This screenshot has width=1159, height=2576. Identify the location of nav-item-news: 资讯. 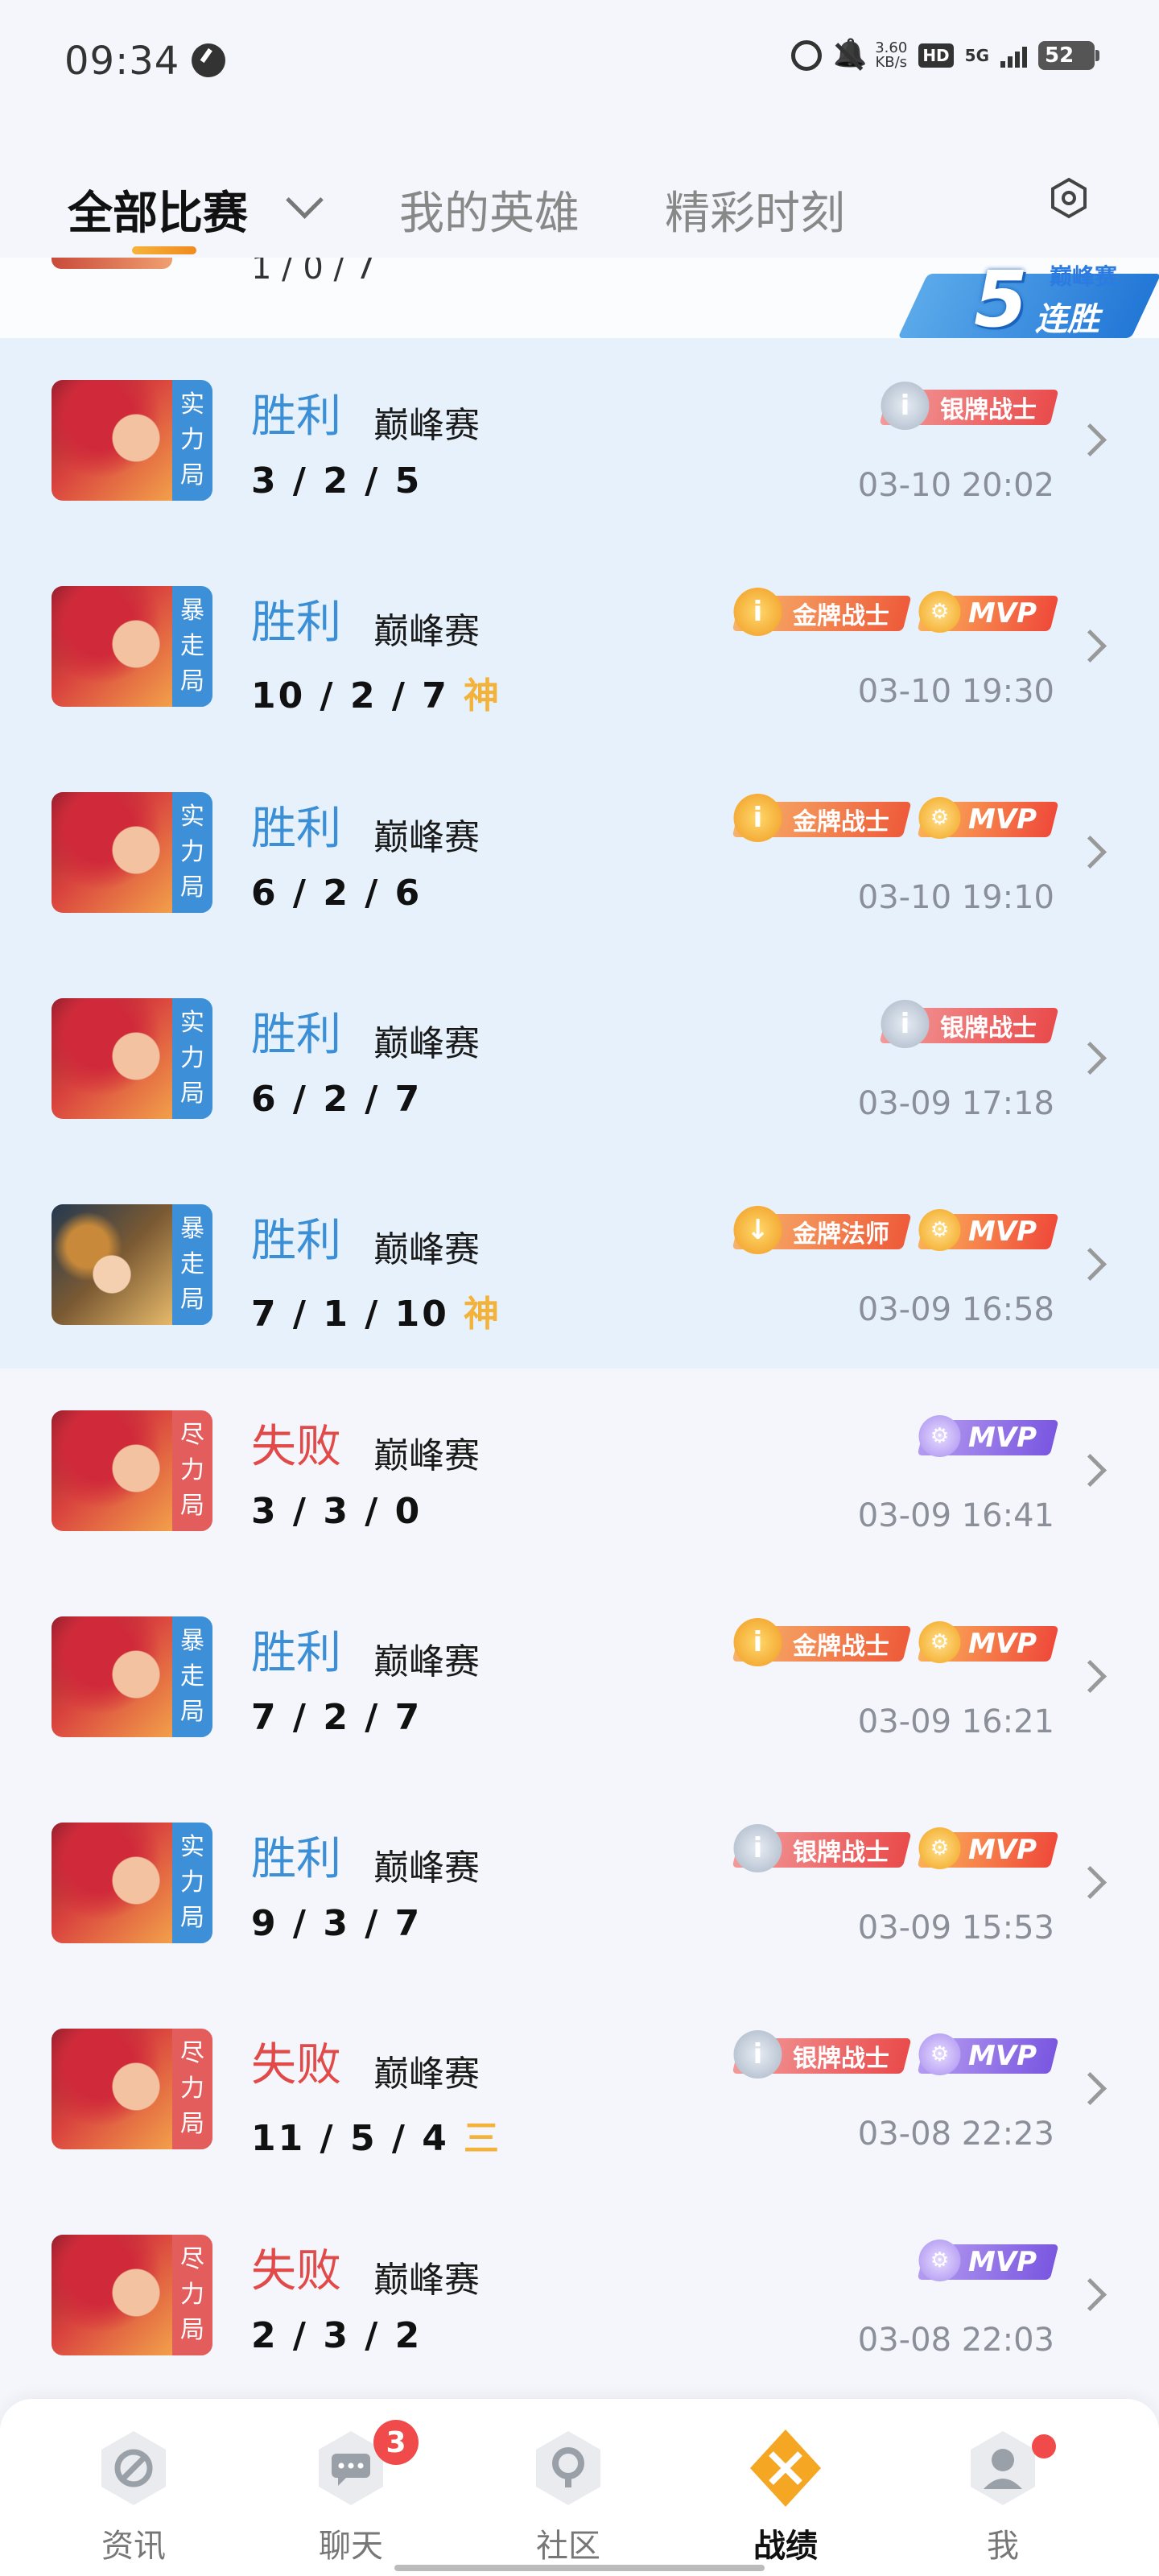
(133, 2495).